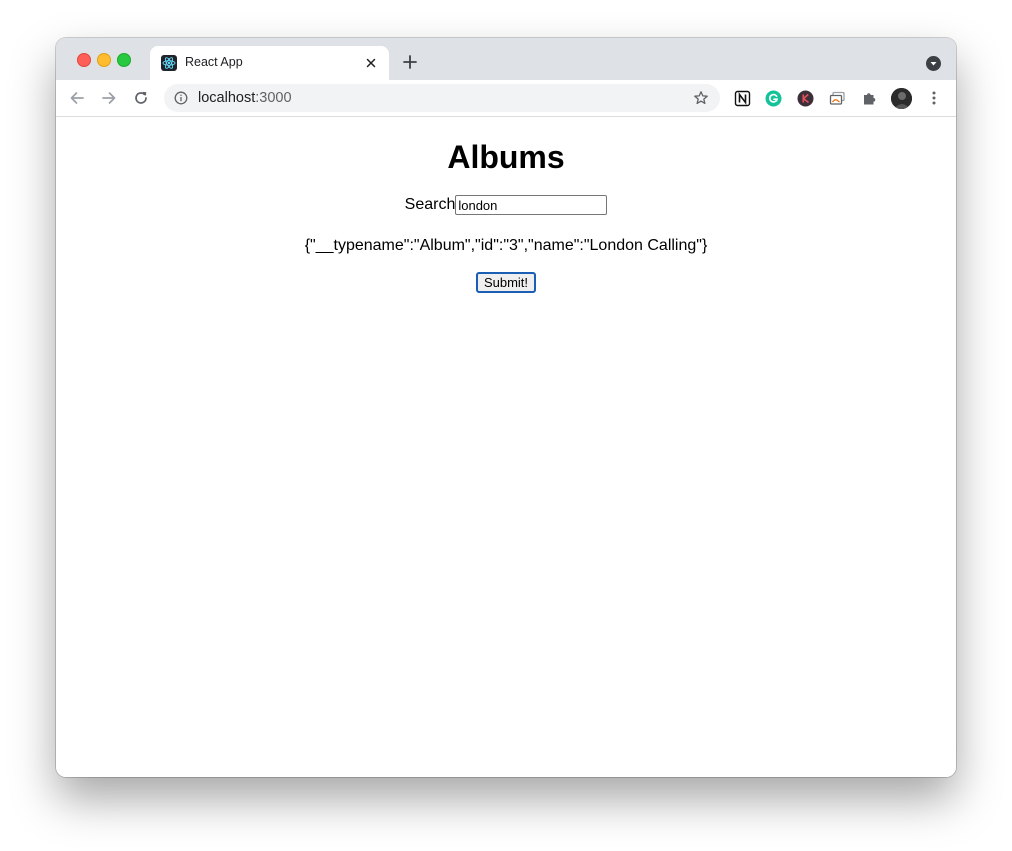  What do you see at coordinates (701, 98) in the screenshot?
I see `bookmark-star-icon` at bounding box center [701, 98].